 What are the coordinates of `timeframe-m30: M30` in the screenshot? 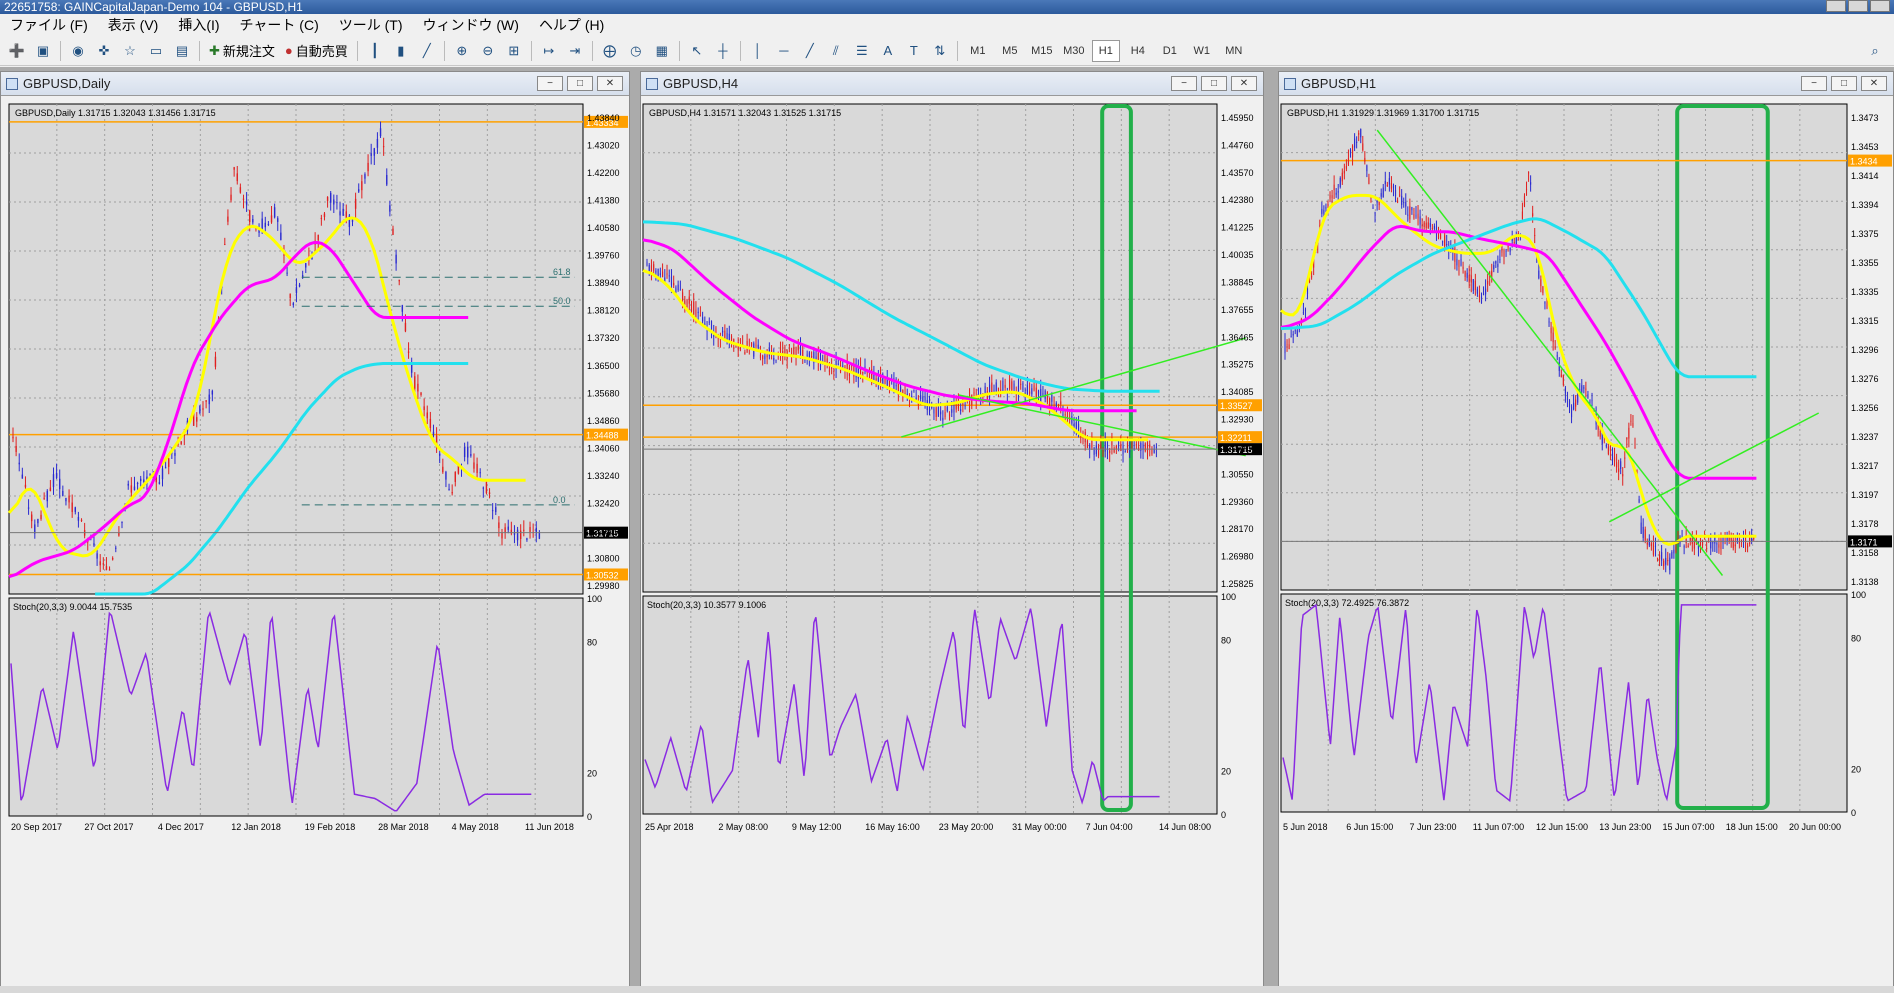 It's located at (1074, 51).